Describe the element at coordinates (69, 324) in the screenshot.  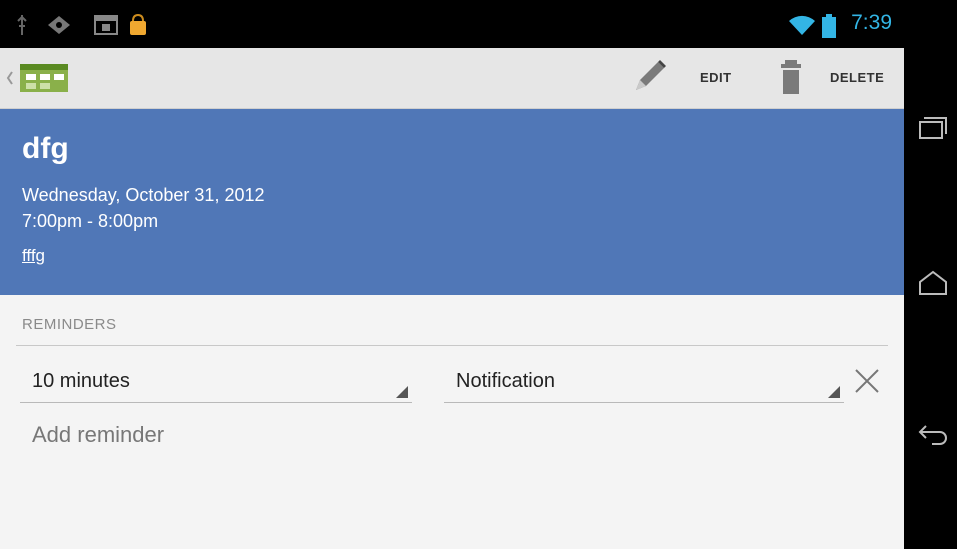
I see `reminders-header: REMINDERS` at that location.